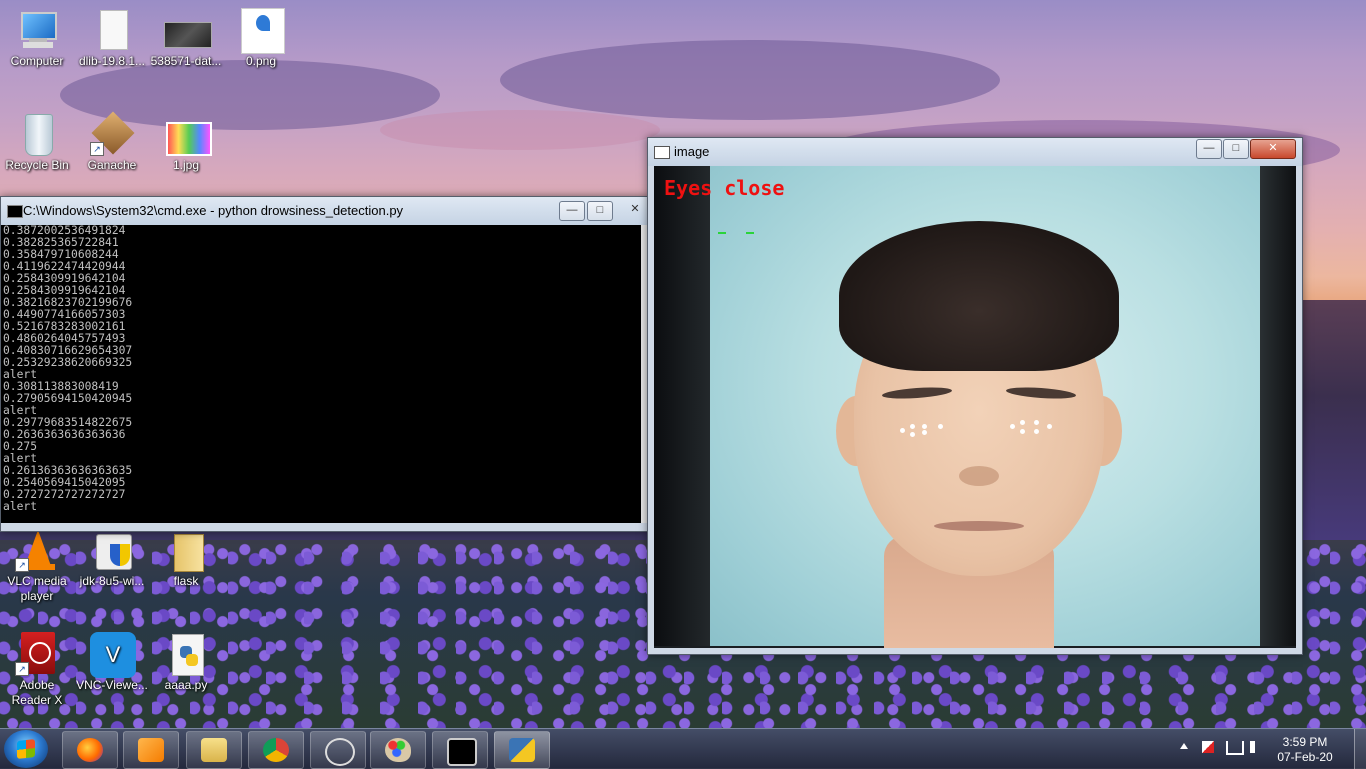  I want to click on recycle-bin-icon, so click(37, 134).